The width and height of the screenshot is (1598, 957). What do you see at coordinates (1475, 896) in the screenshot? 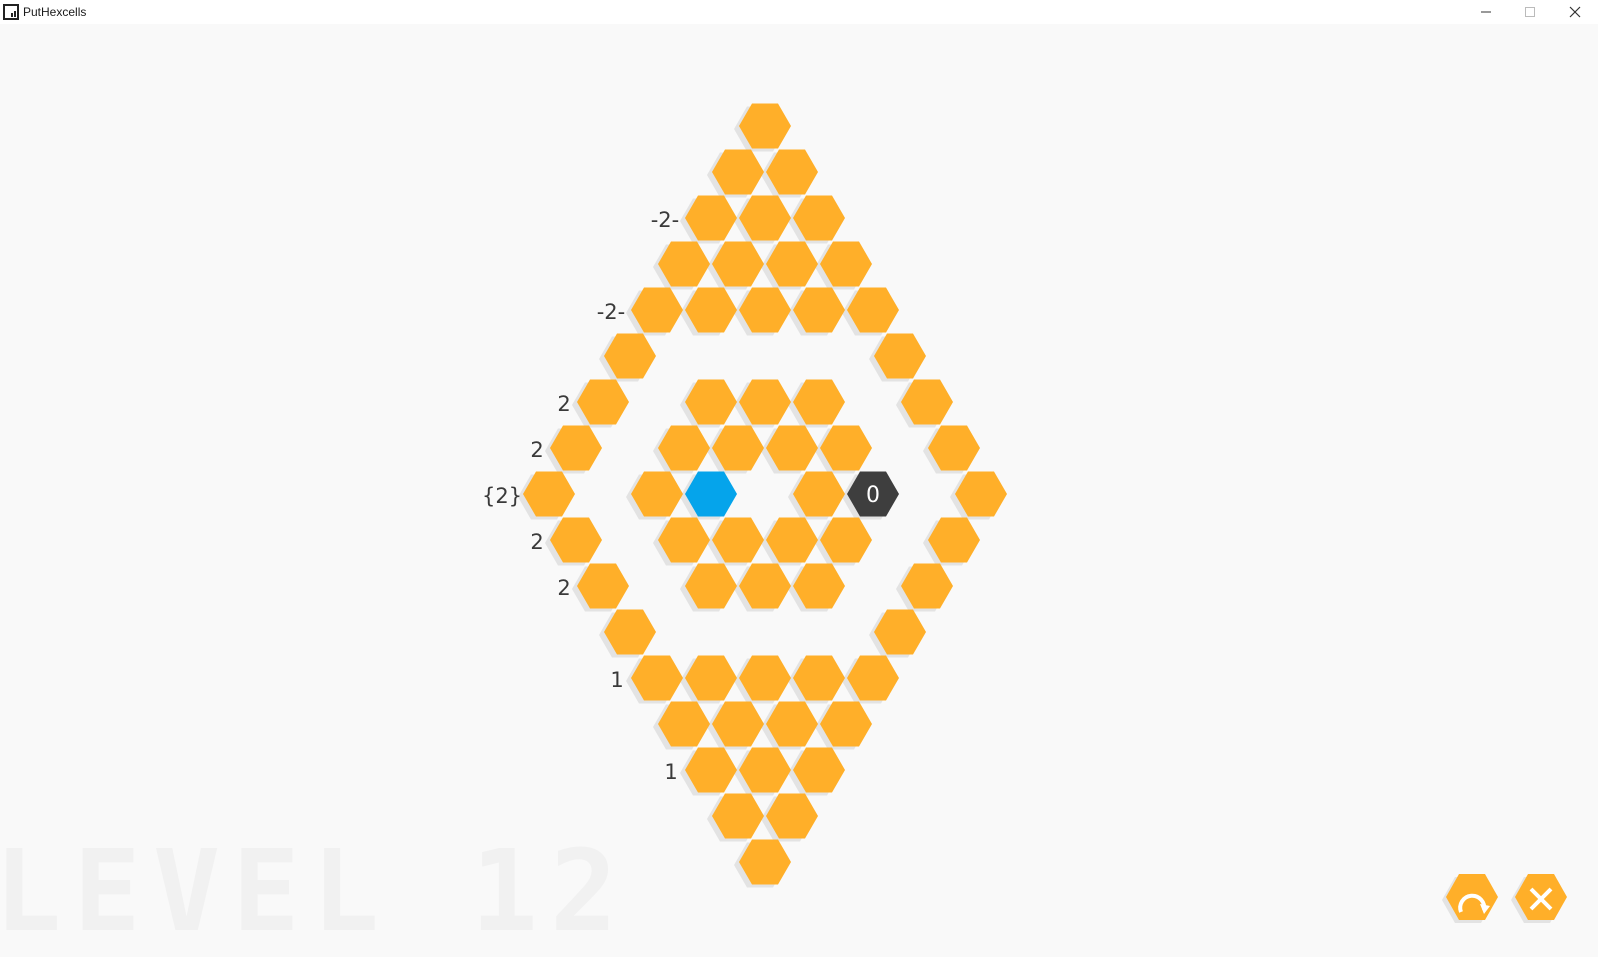
I see `restart-button` at bounding box center [1475, 896].